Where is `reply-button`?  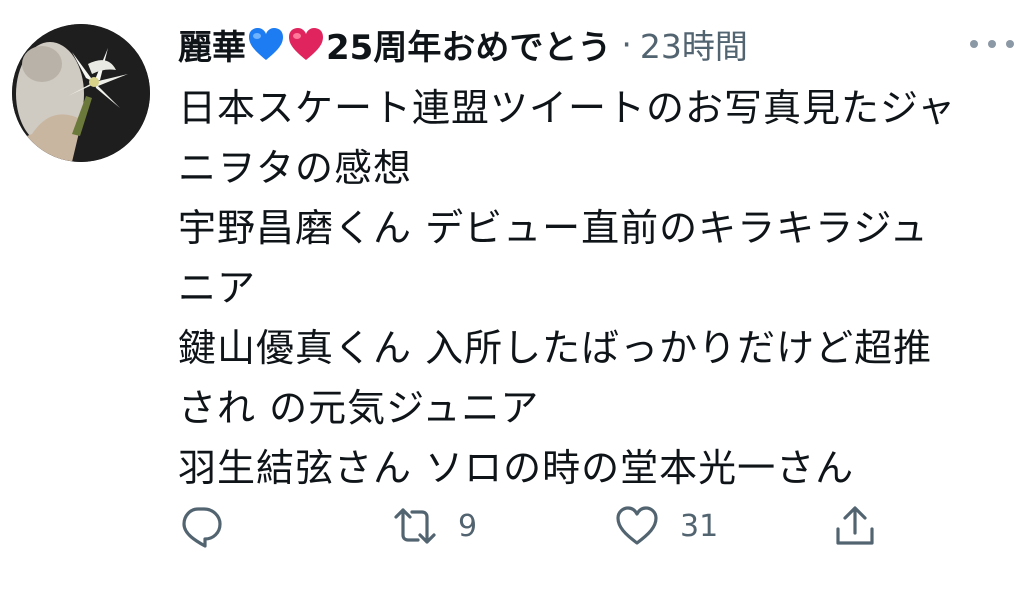 reply-button is located at coordinates (201, 526).